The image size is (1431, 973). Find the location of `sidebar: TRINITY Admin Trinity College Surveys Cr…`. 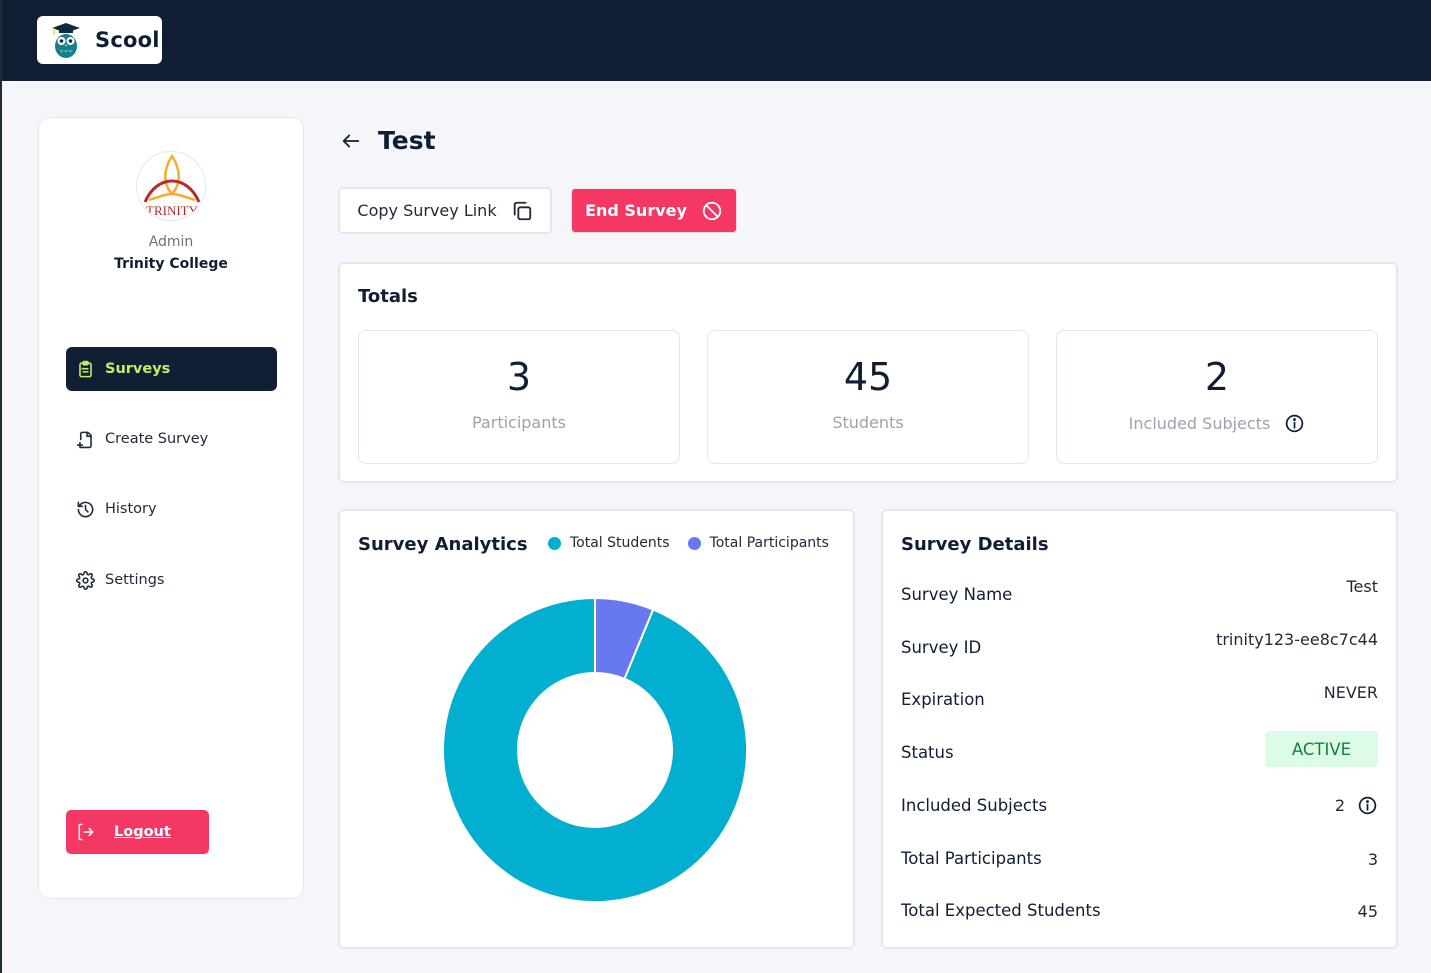

sidebar: TRINITY Admin Trinity College Surveys Cr… is located at coordinates (171, 508).